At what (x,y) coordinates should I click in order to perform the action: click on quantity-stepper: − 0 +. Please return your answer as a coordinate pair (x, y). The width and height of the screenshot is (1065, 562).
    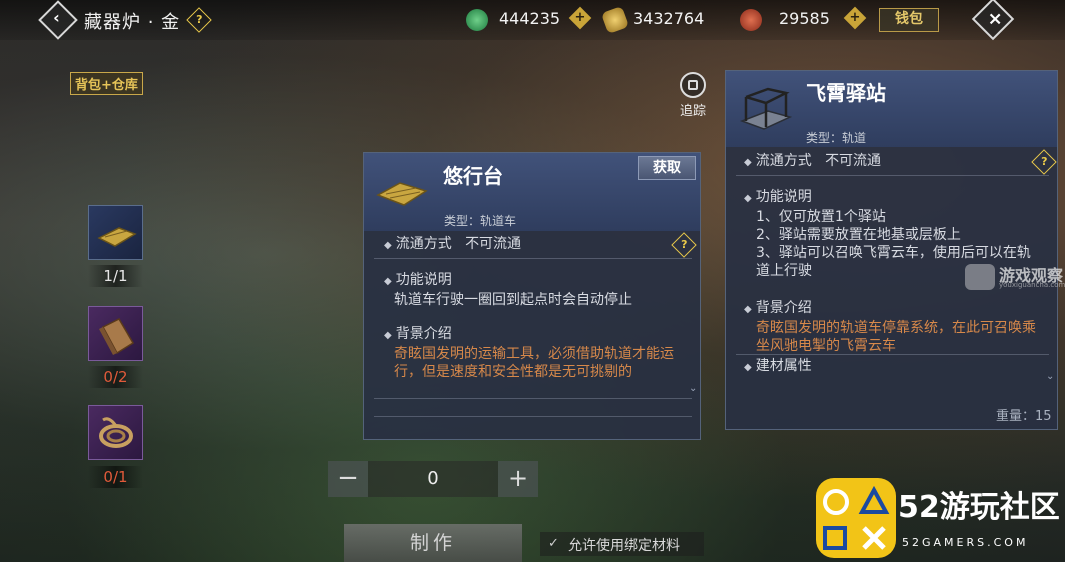
    Looking at the image, I should click on (433, 479).